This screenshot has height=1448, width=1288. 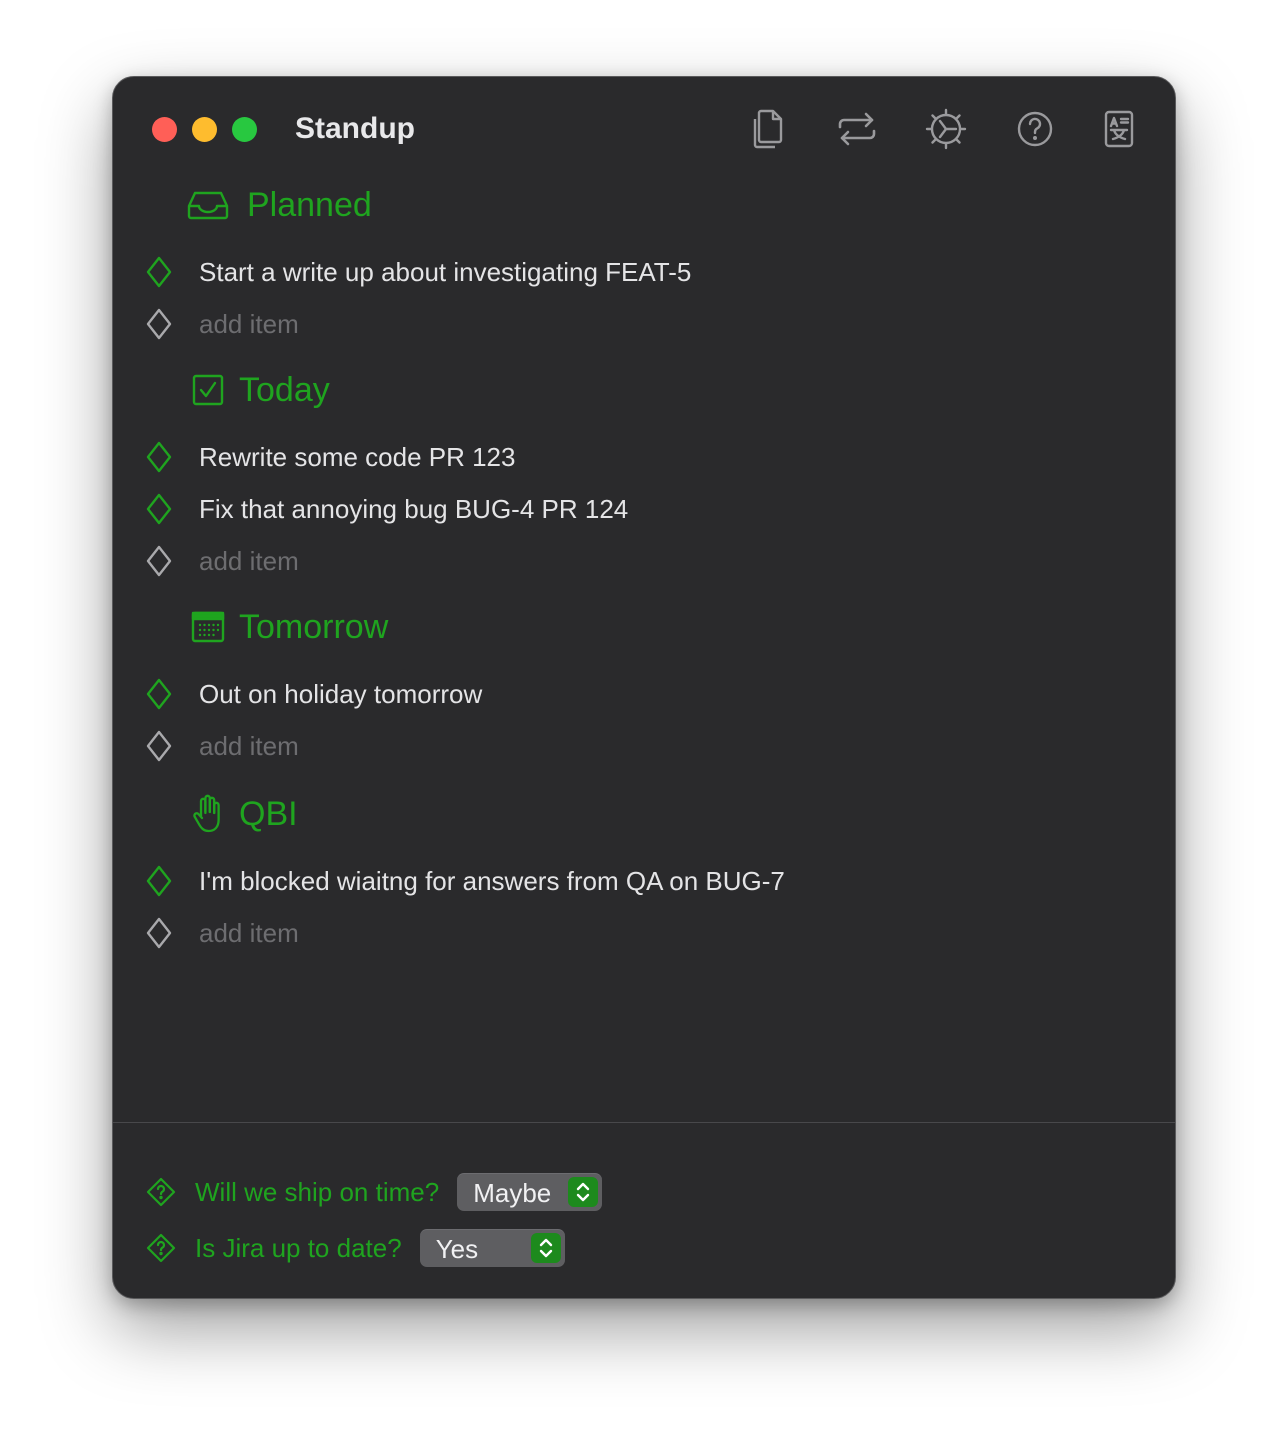 I want to click on list-item: Rewrite some code PR 123, so click(x=635, y=457).